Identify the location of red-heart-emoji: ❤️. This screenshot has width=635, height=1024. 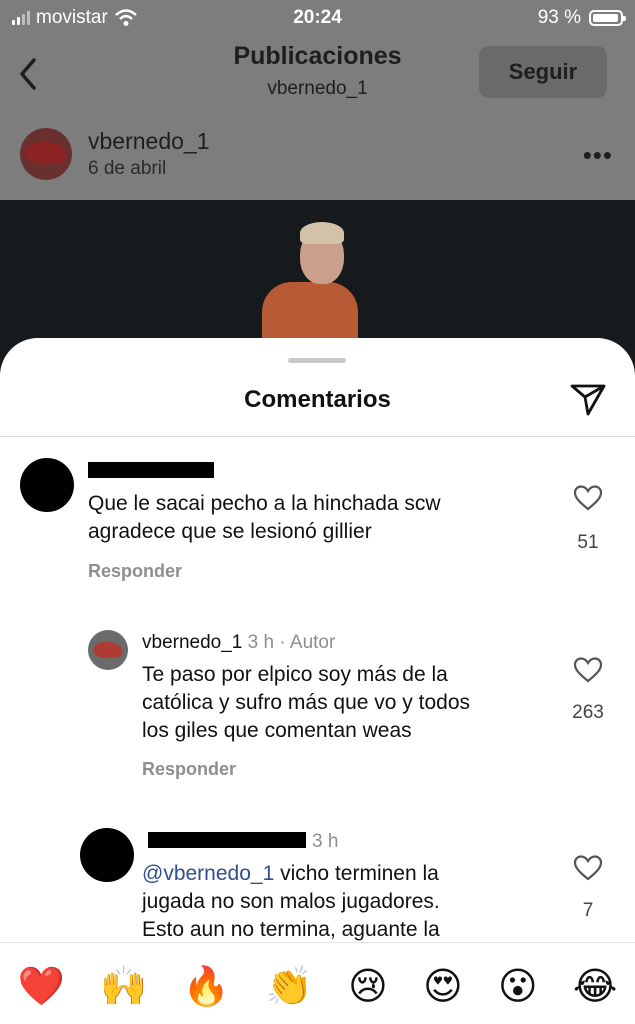
(41, 986).